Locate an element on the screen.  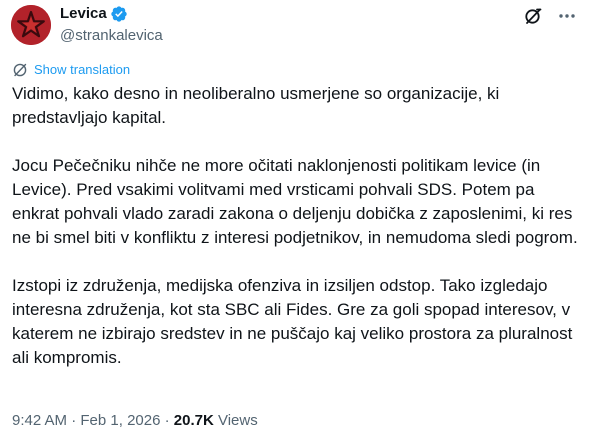
translate-icon is located at coordinates (20, 70).